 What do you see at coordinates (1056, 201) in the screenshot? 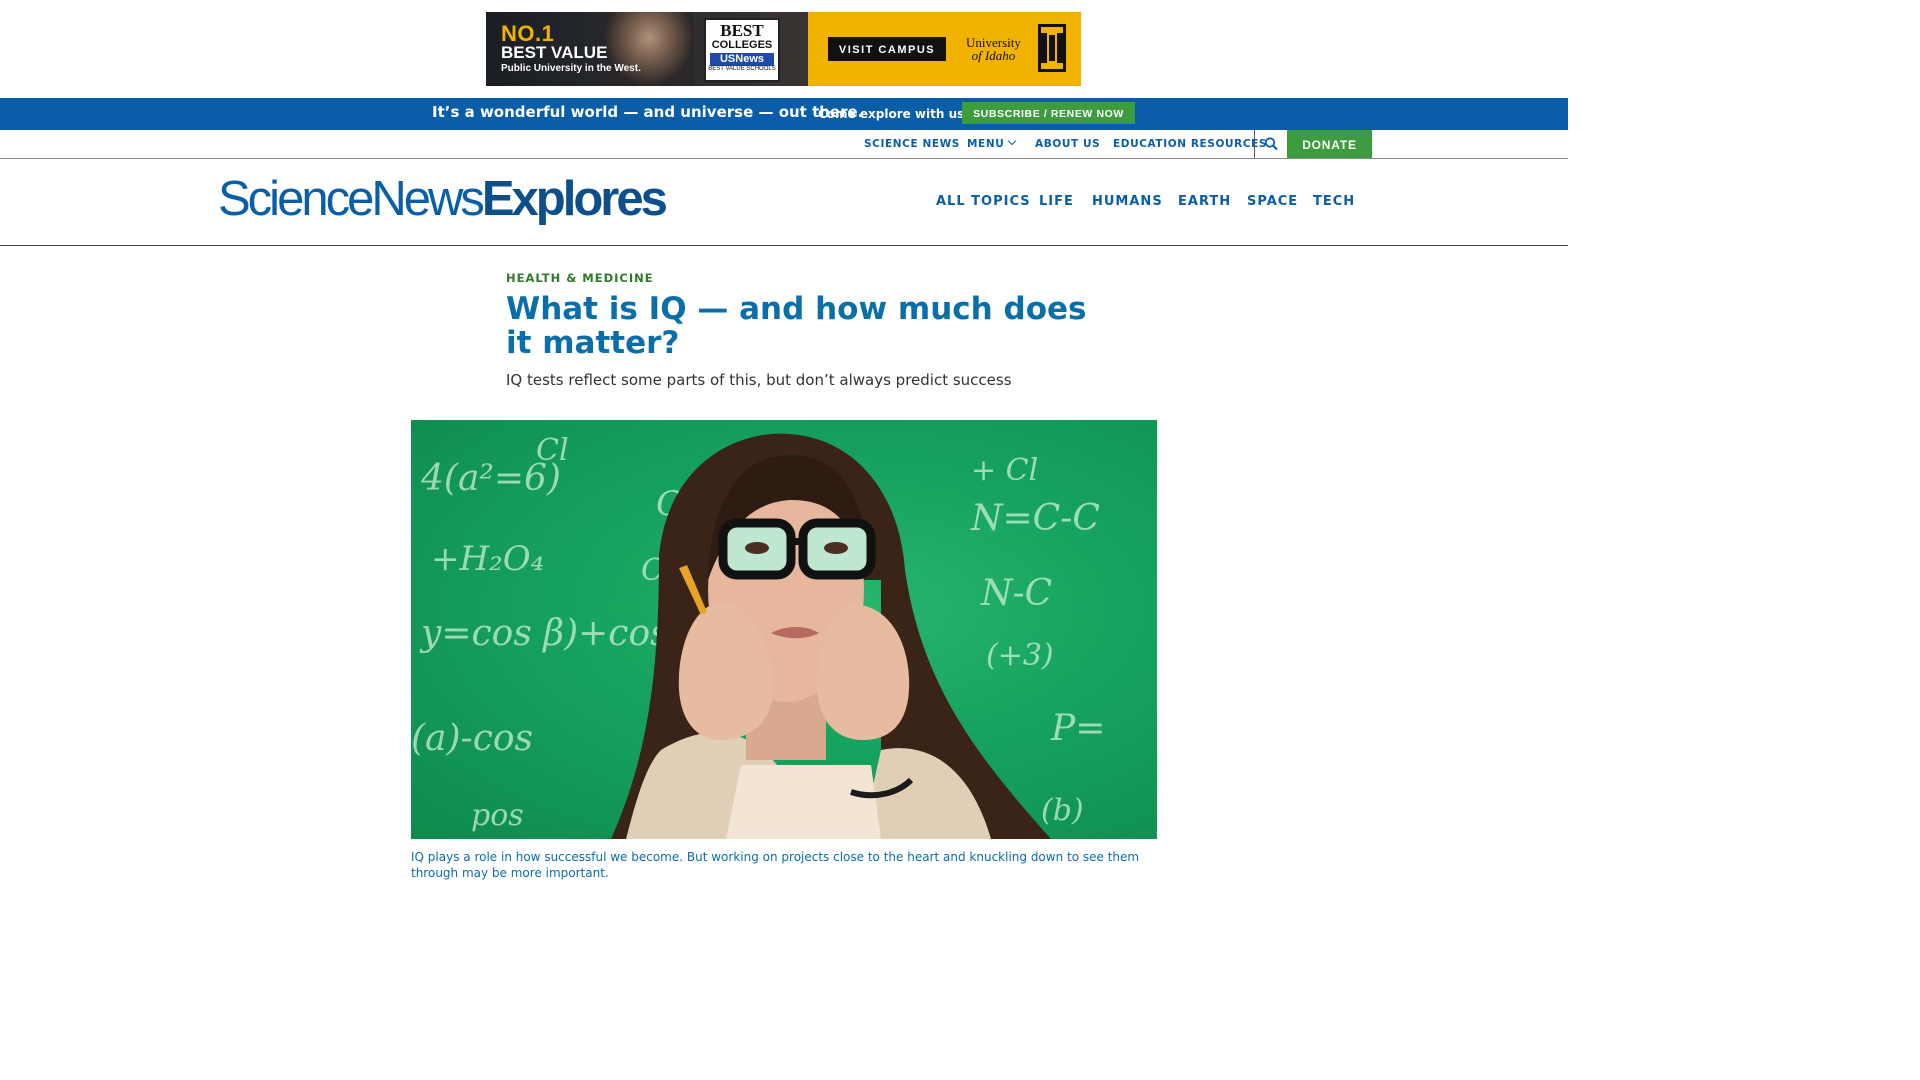
I see `topic-life: LIFE` at bounding box center [1056, 201].